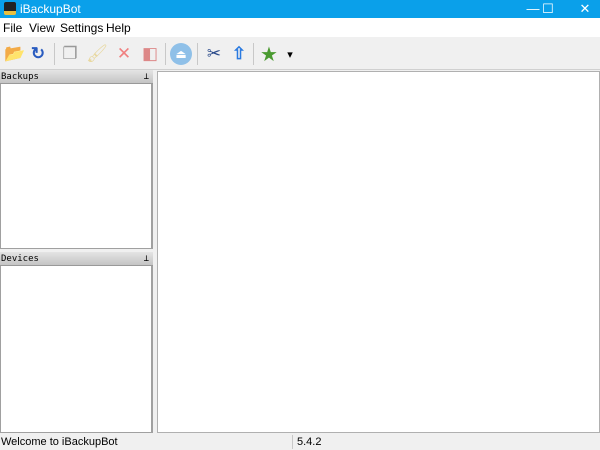  What do you see at coordinates (290, 54) in the screenshot?
I see `dropdown-arrow-icon: ▾` at bounding box center [290, 54].